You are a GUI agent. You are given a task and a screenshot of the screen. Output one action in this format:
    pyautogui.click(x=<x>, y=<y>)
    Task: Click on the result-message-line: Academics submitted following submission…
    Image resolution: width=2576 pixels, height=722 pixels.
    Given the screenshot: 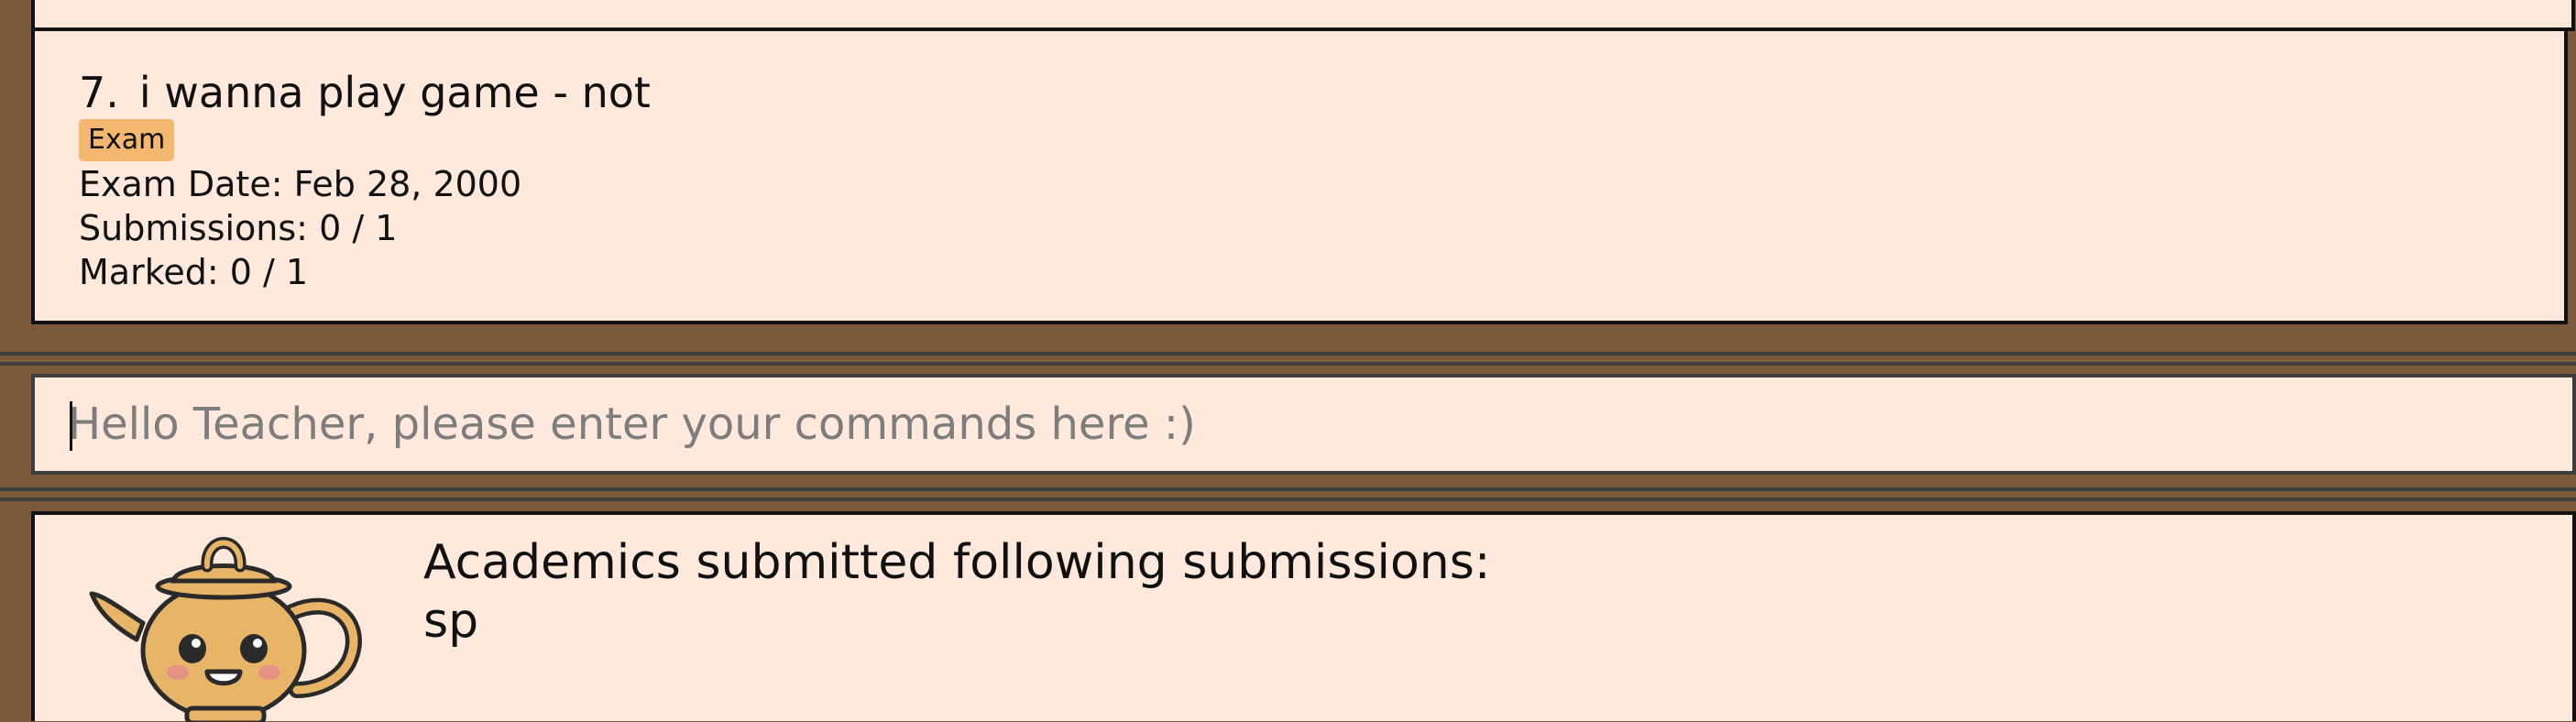 What is the action you would take?
    pyautogui.click(x=957, y=563)
    